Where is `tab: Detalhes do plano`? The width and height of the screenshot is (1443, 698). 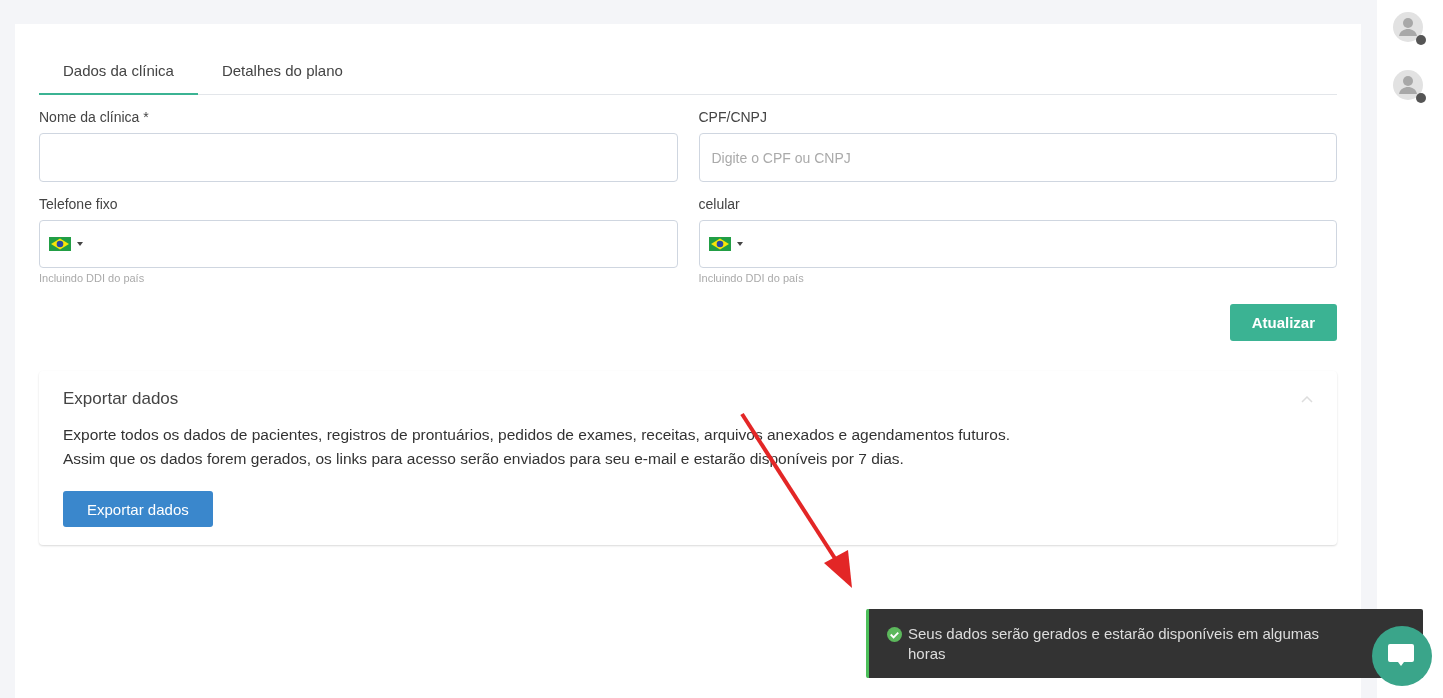 tab: Detalhes do plano is located at coordinates (282, 73).